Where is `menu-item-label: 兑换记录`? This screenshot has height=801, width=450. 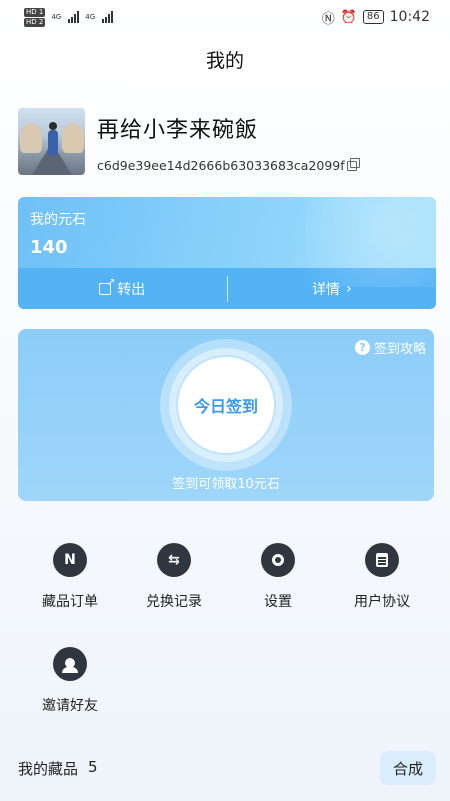 menu-item-label: 兑换记录 is located at coordinates (174, 602).